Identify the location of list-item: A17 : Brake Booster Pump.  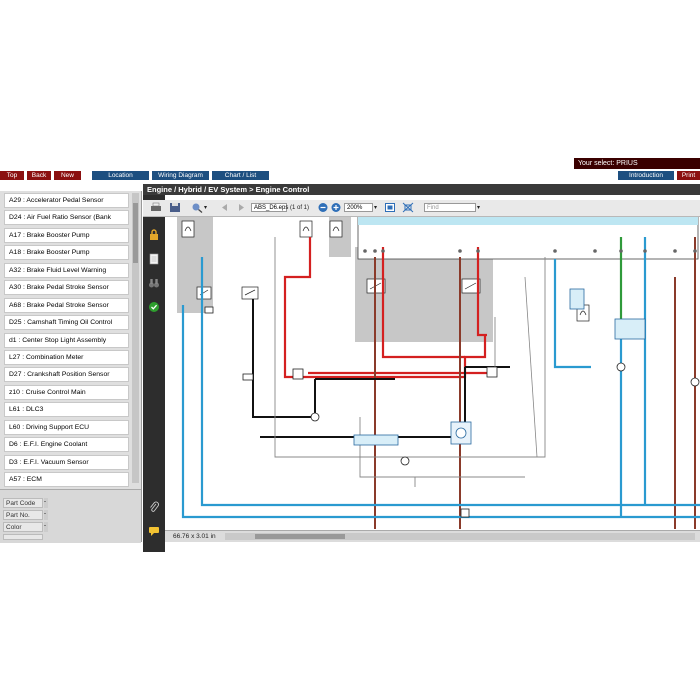
(66, 235).